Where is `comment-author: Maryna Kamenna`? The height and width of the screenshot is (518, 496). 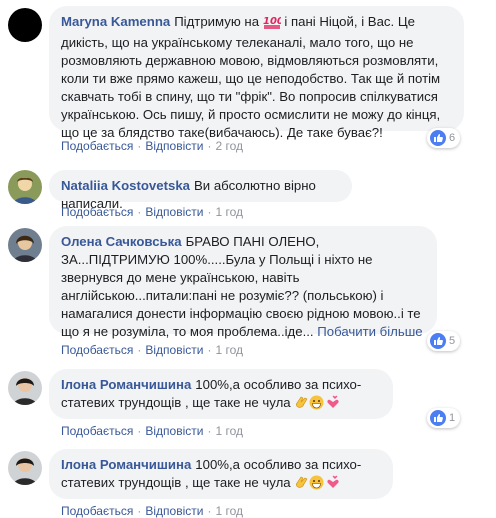 comment-author: Maryna Kamenna is located at coordinates (115, 21).